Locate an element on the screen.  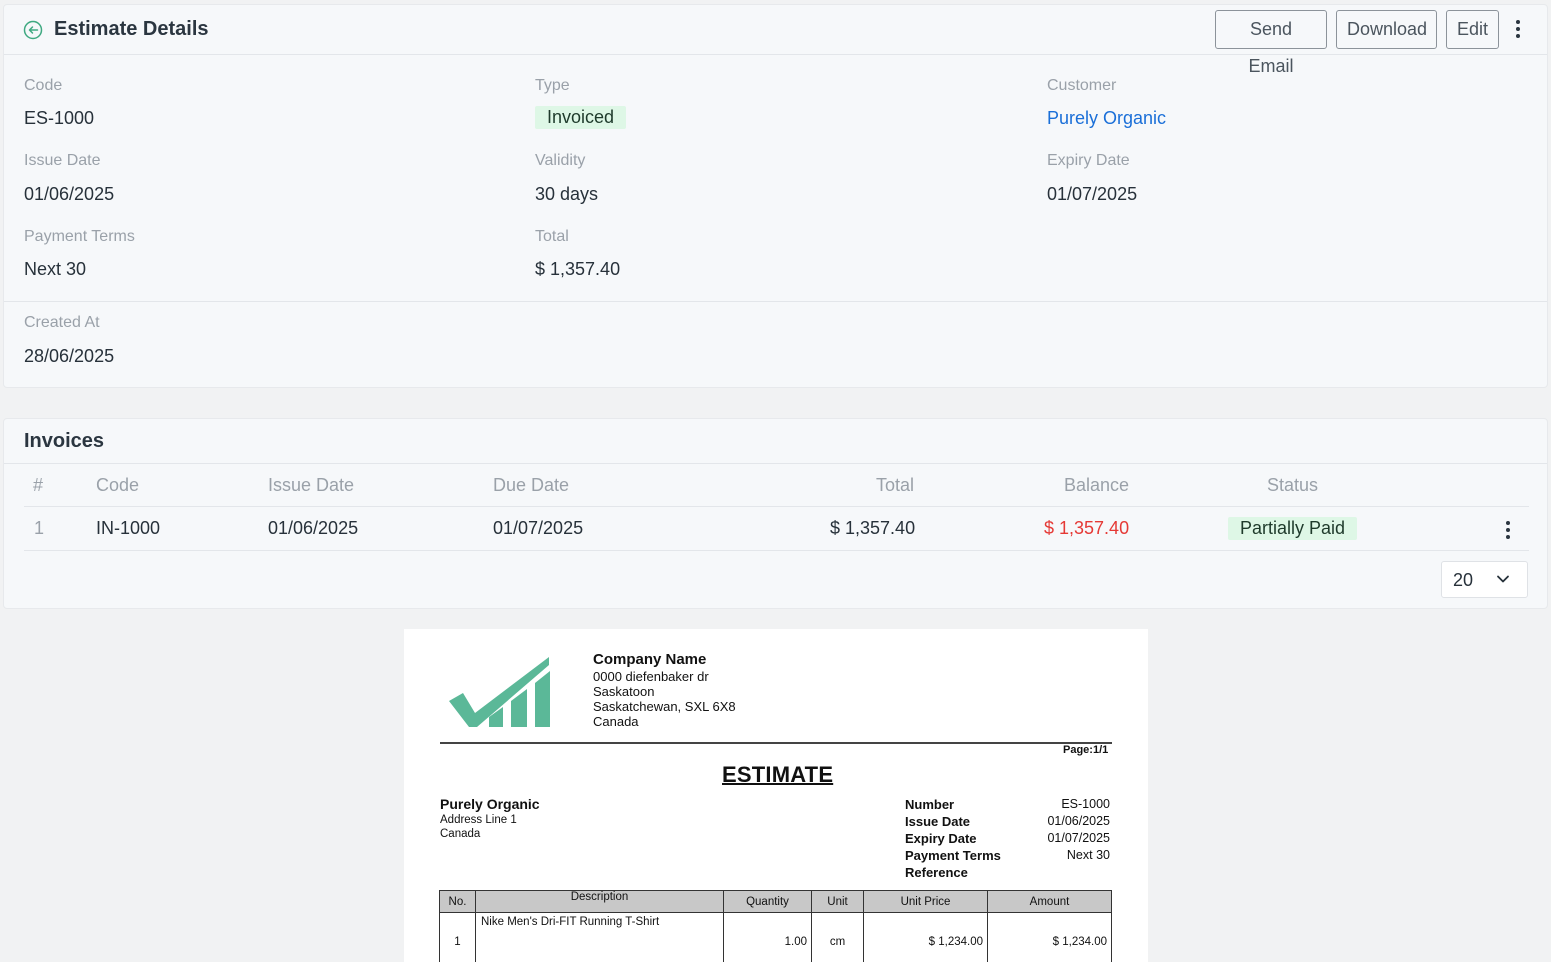
company-address-line: 0000 diefenbaker dr is located at coordinates (651, 676).